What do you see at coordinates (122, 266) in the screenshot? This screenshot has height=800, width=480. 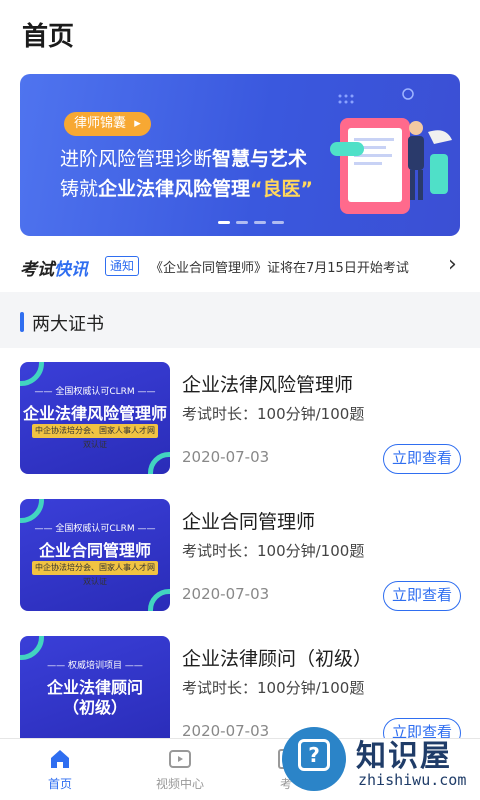 I see `news-tag: 通知` at bounding box center [122, 266].